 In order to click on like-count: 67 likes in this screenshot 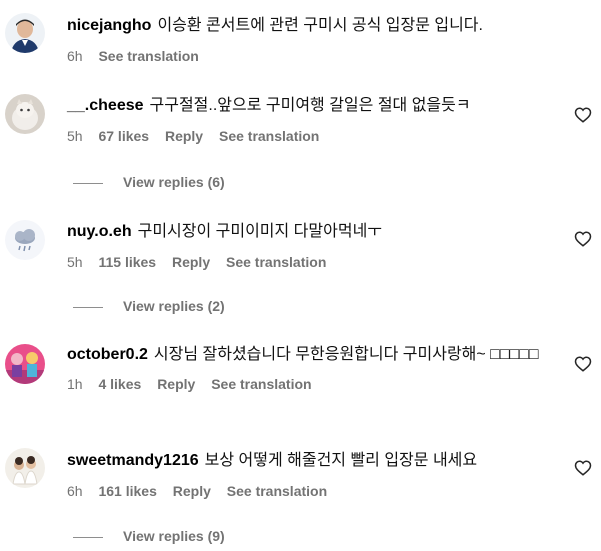, I will do `click(123, 136)`.